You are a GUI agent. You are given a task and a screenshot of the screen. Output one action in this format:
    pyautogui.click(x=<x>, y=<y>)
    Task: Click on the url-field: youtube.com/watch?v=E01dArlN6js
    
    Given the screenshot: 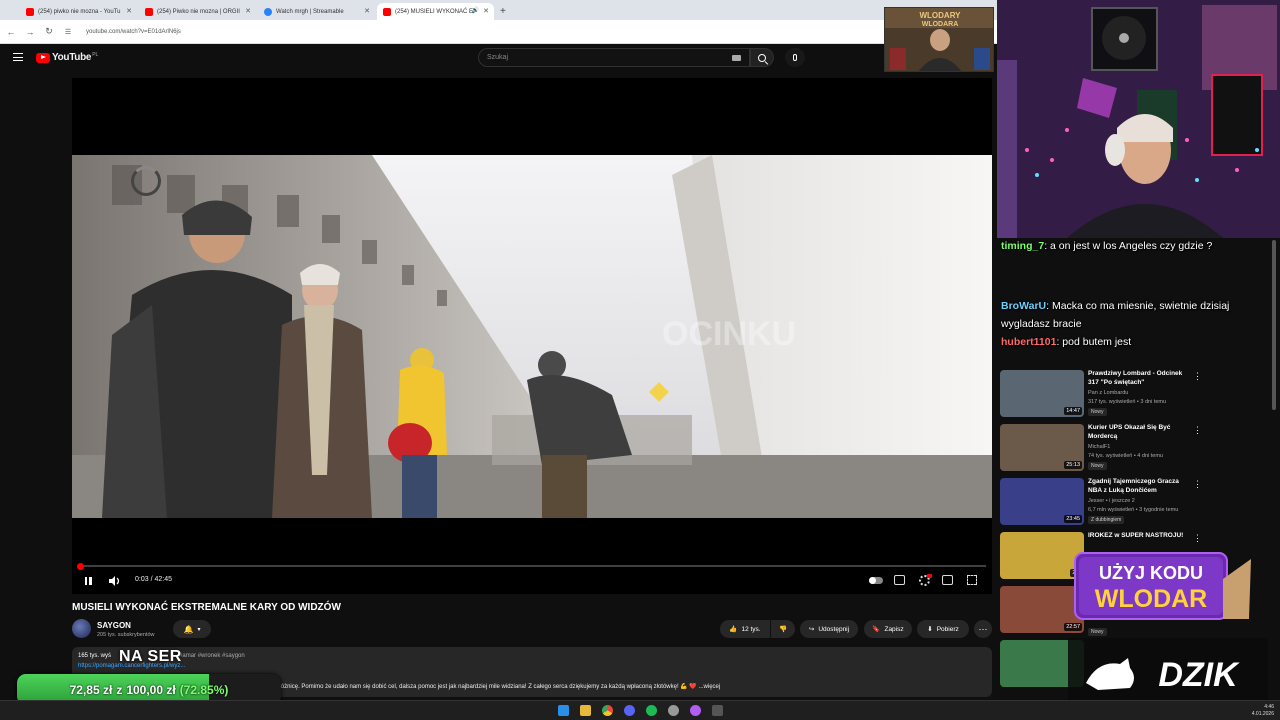 What is the action you would take?
    pyautogui.click(x=133, y=32)
    